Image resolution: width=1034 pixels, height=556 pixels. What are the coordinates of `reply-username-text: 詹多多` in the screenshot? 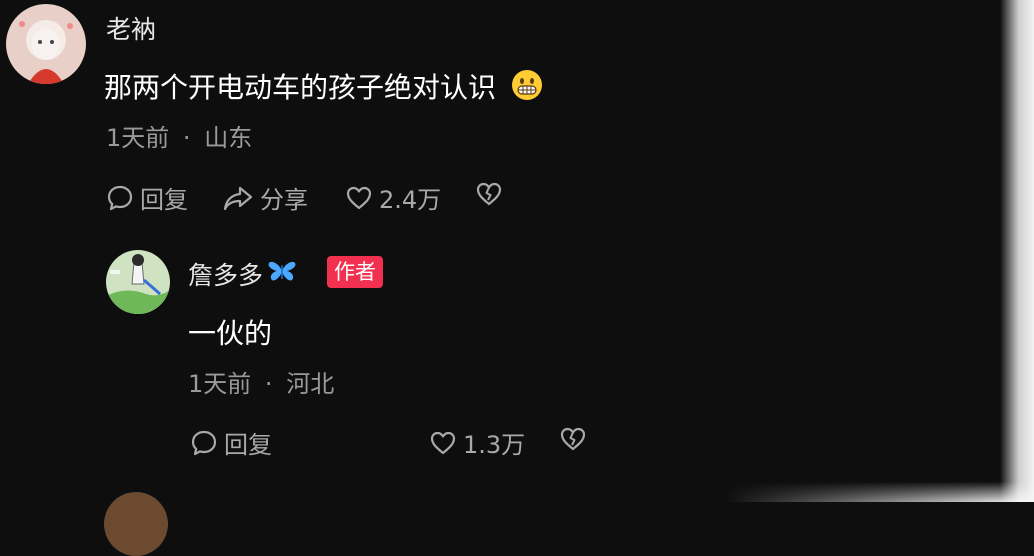 It's located at (226, 275).